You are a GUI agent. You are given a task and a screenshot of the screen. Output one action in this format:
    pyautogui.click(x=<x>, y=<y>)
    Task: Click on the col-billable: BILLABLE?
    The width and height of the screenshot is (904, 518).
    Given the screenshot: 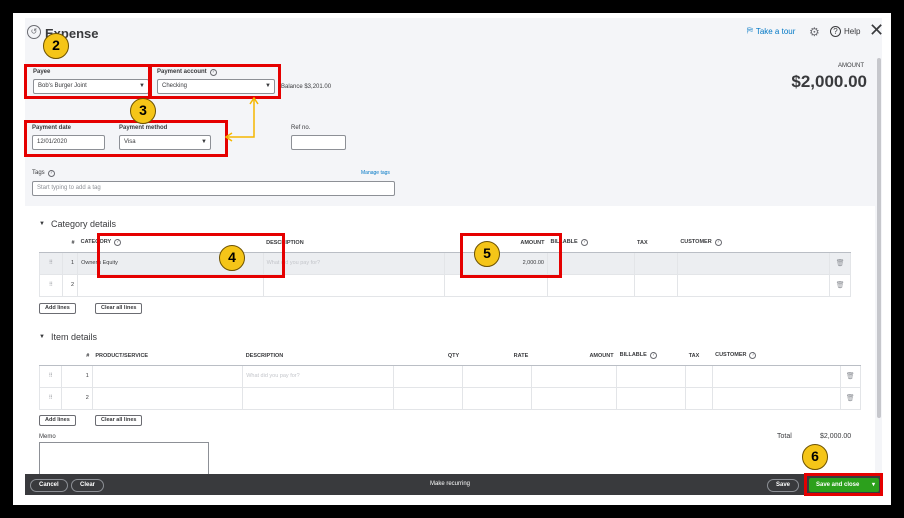 What is the action you would take?
    pyautogui.click(x=651, y=356)
    